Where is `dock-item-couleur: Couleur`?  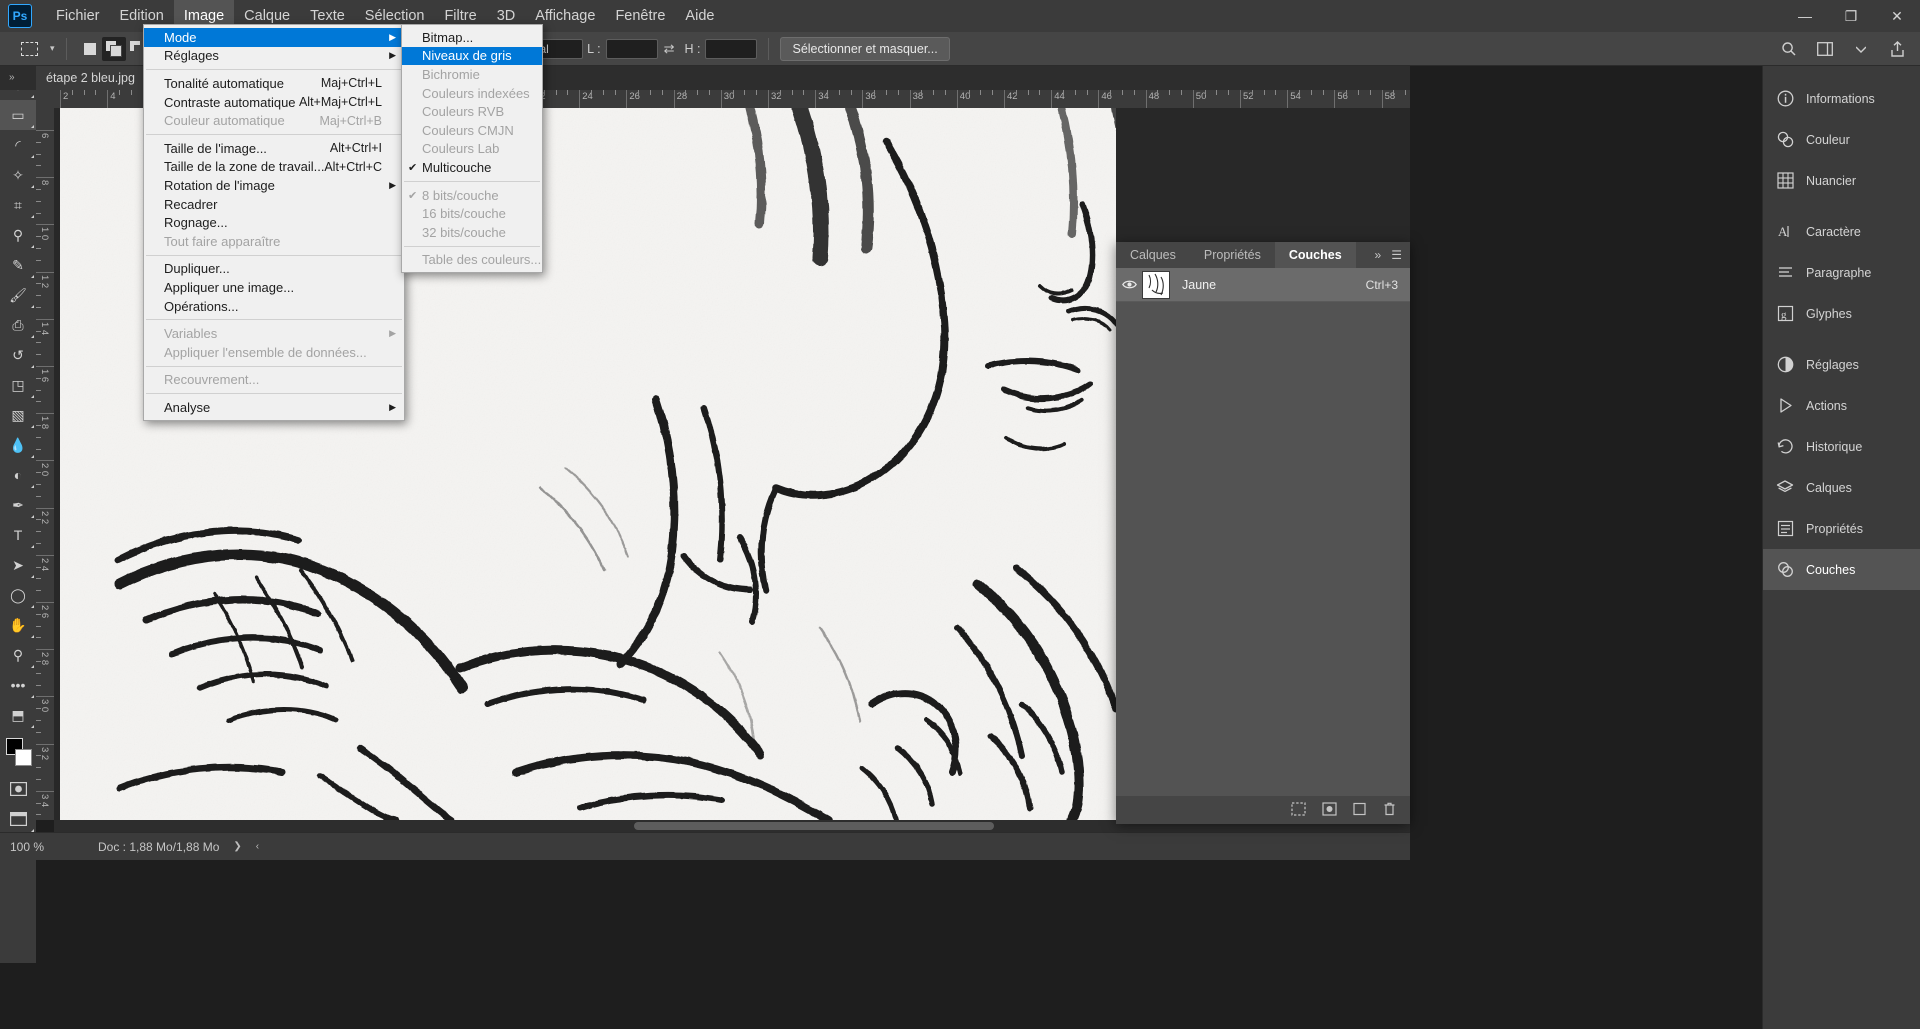
dock-item-couleur: Couleur is located at coordinates (1841, 139).